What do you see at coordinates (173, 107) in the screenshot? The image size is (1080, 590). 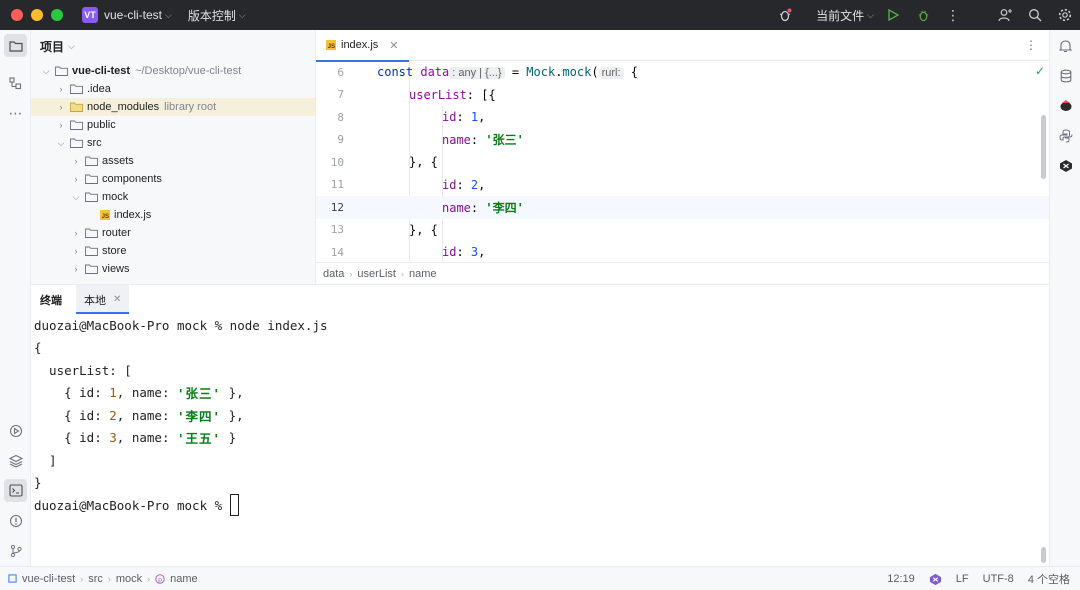 I see `tree-item-node-modules: › node_modules library root` at bounding box center [173, 107].